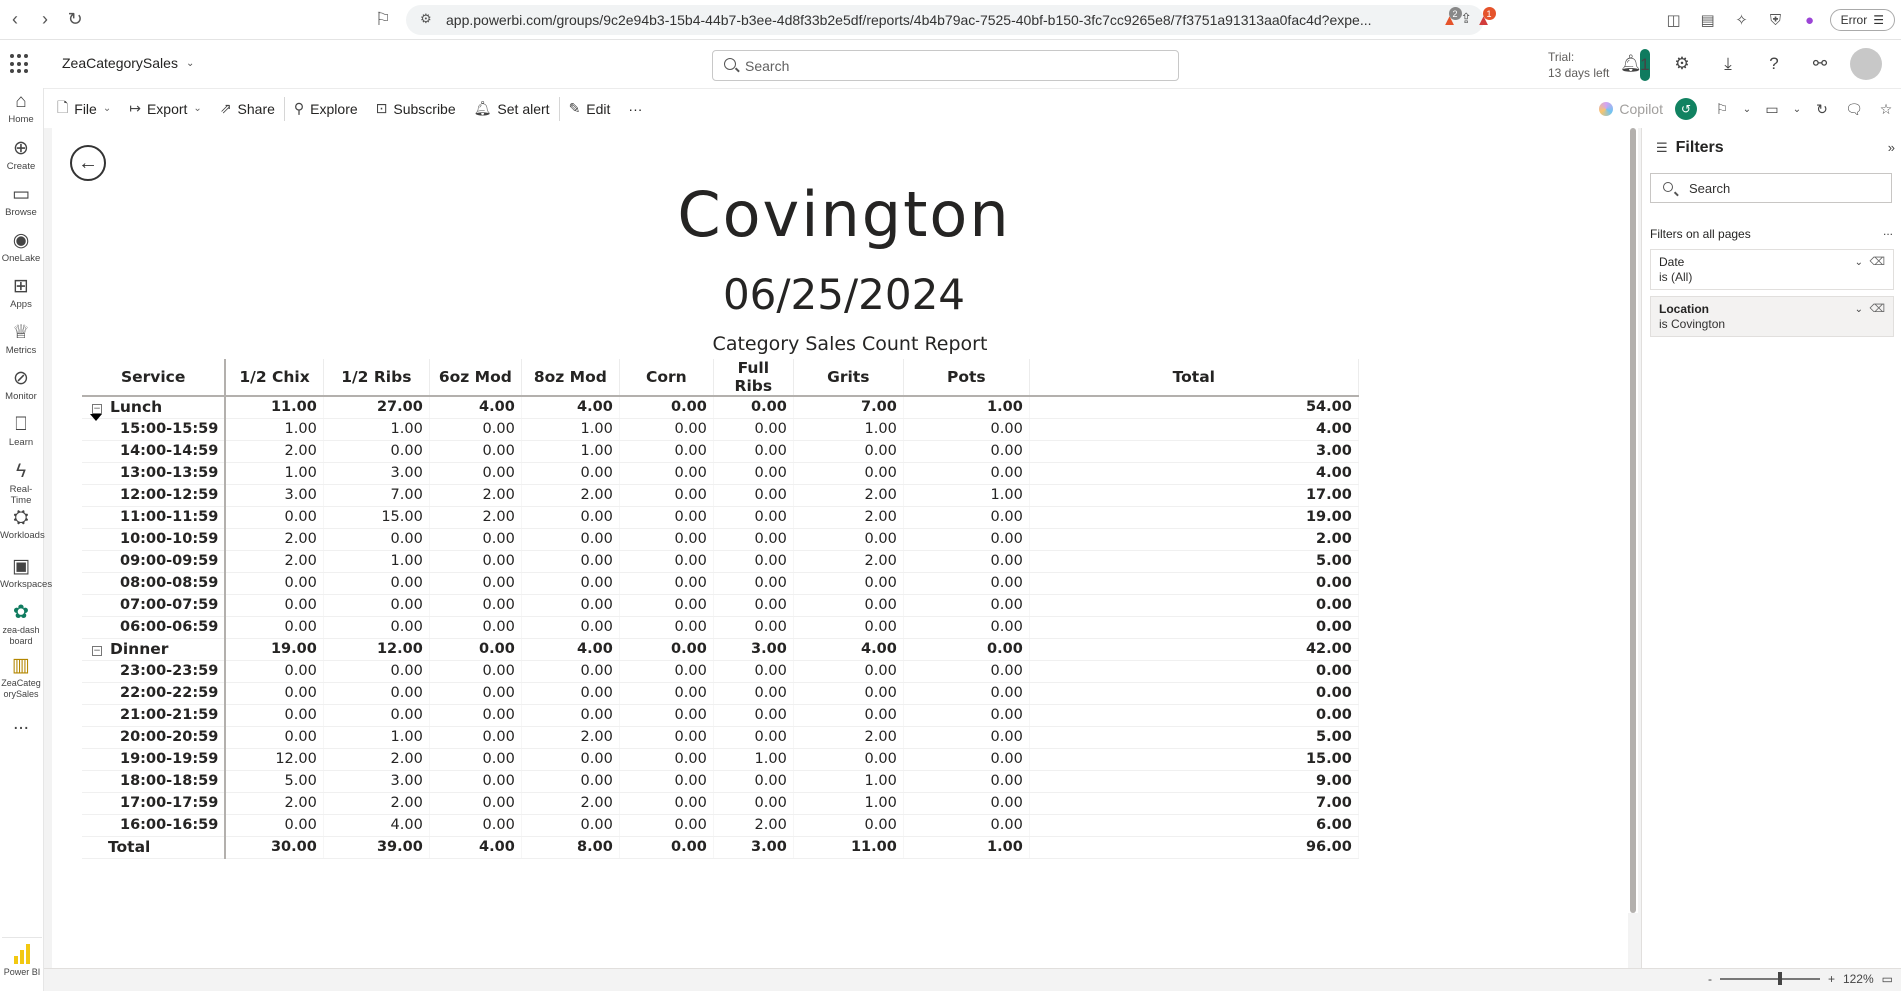 The image size is (1901, 991). I want to click on row-header-cell: 10:00-10:59, so click(154, 539).